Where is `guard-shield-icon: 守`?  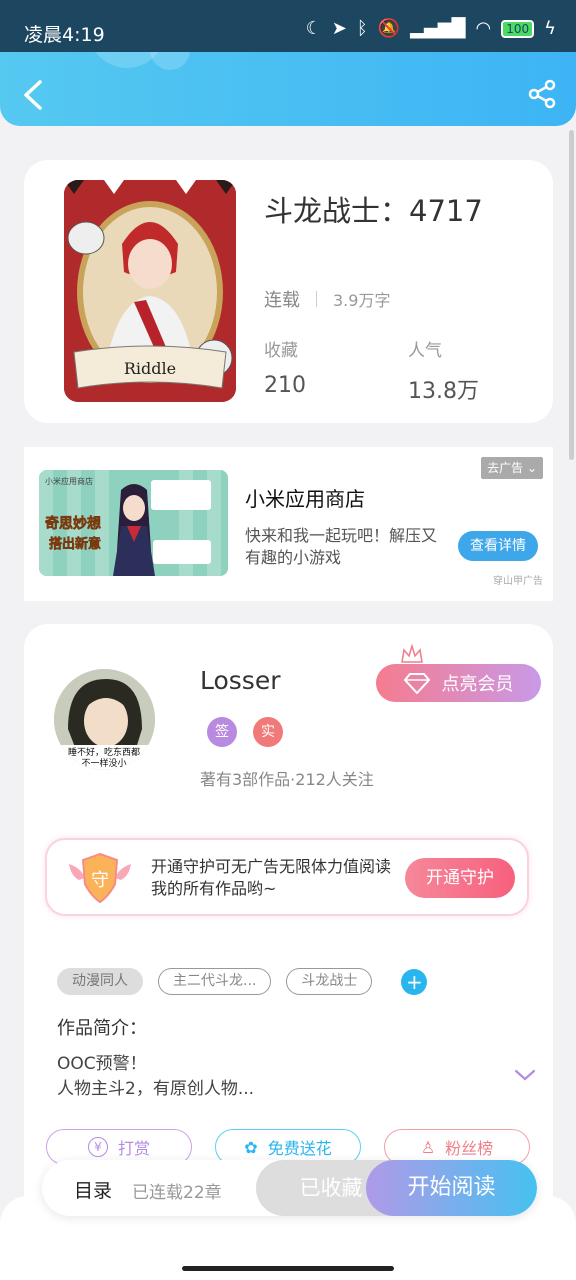 guard-shield-icon: 守 is located at coordinates (100, 878).